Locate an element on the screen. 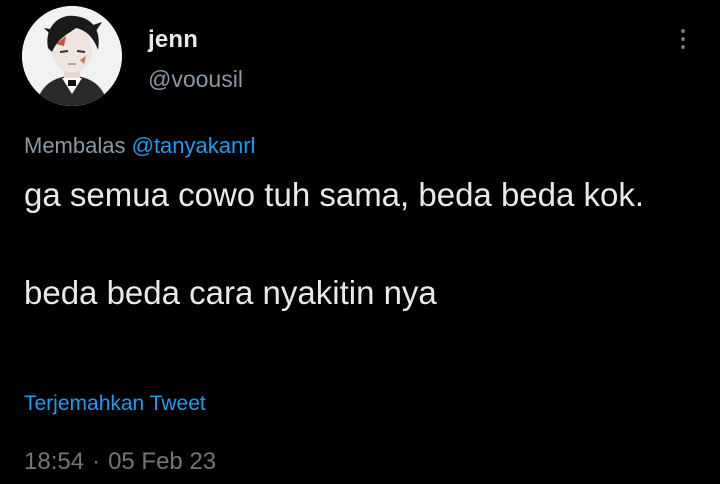  profile-avatar-icon is located at coordinates (72, 56).